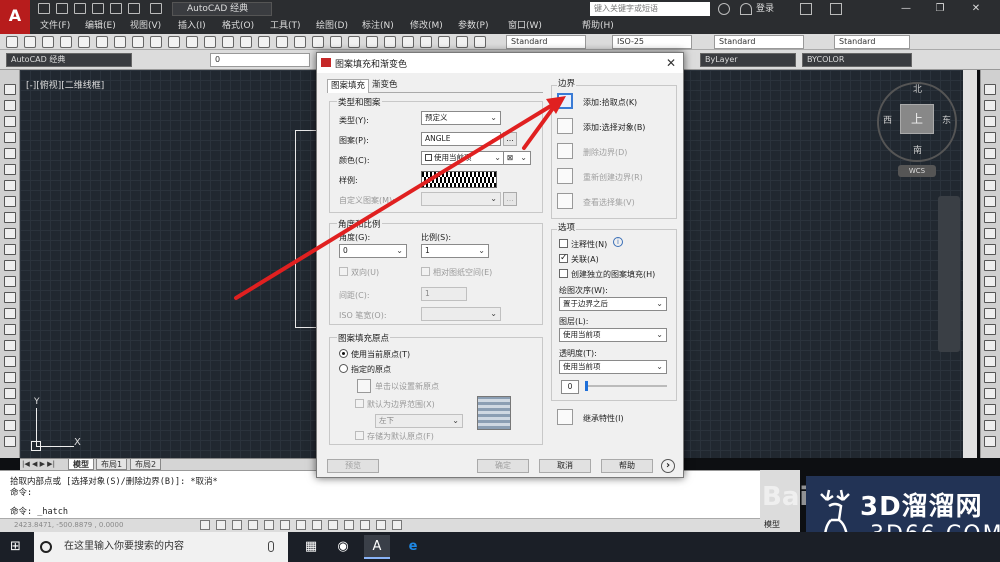  Describe the element at coordinates (161, 547) in the screenshot. I see `taskbar-search-input: 在这里输入你要搜索的内容` at that location.